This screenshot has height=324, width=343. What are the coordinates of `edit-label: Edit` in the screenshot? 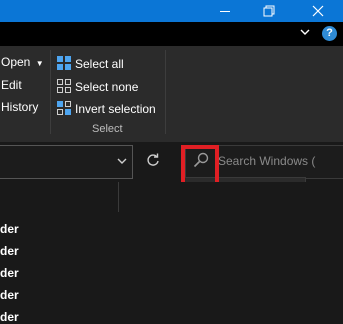 It's located at (11, 85).